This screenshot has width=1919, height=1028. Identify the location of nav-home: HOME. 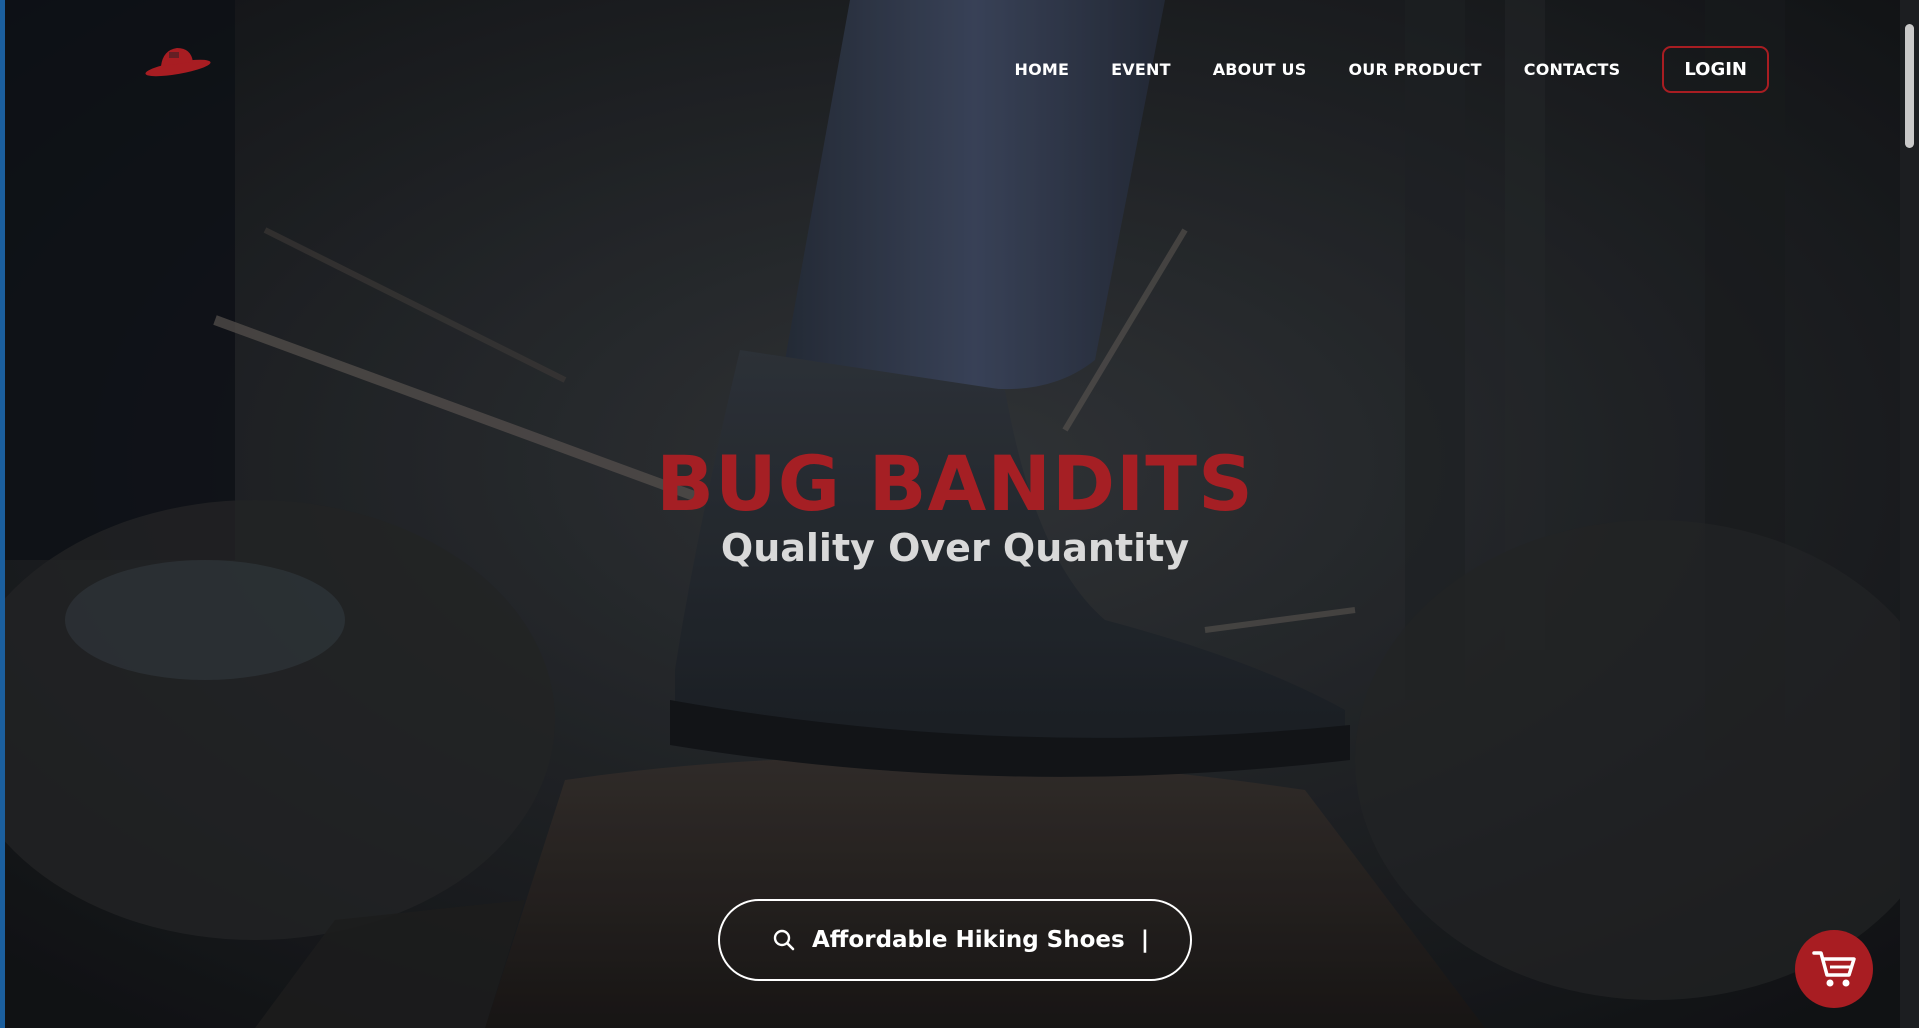
(1042, 69).